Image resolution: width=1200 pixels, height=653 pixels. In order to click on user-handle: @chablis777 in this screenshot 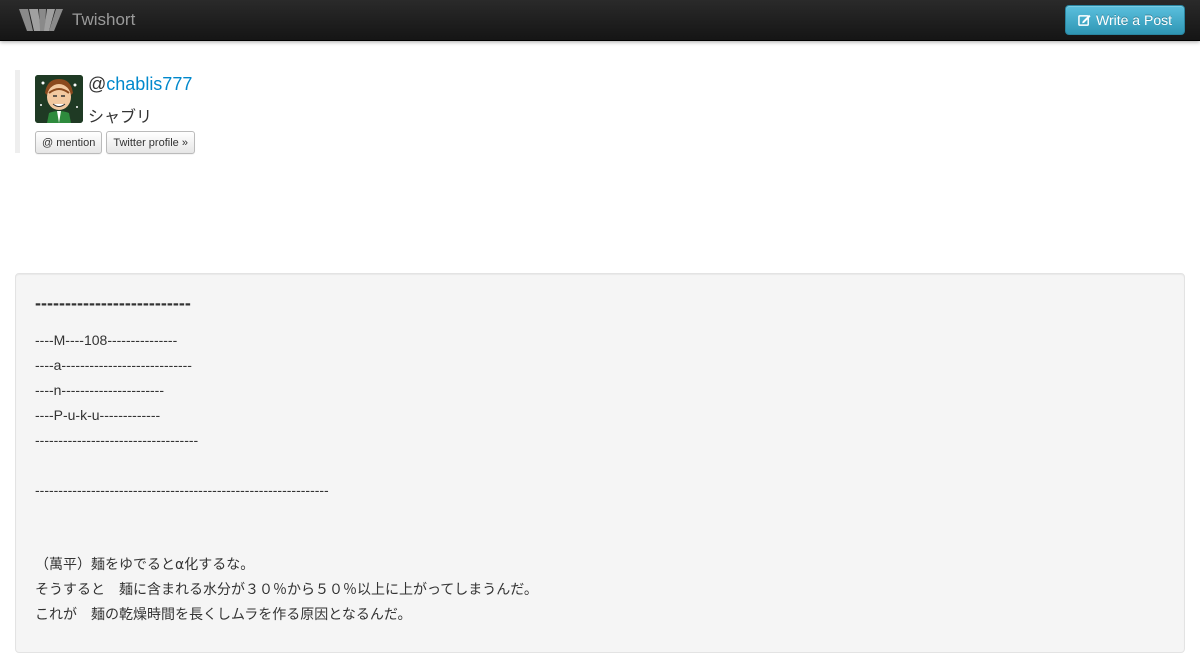, I will do `click(140, 84)`.